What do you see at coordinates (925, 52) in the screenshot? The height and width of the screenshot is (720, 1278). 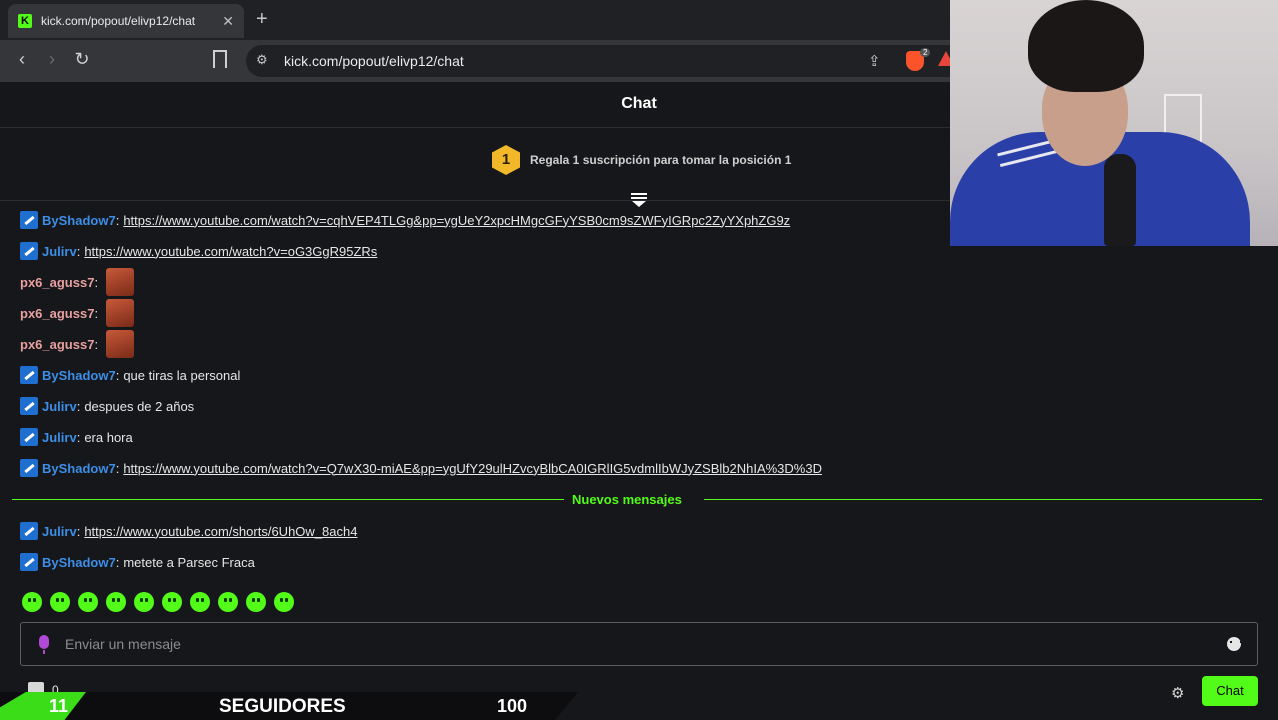 I see `extension-badge: 2` at bounding box center [925, 52].